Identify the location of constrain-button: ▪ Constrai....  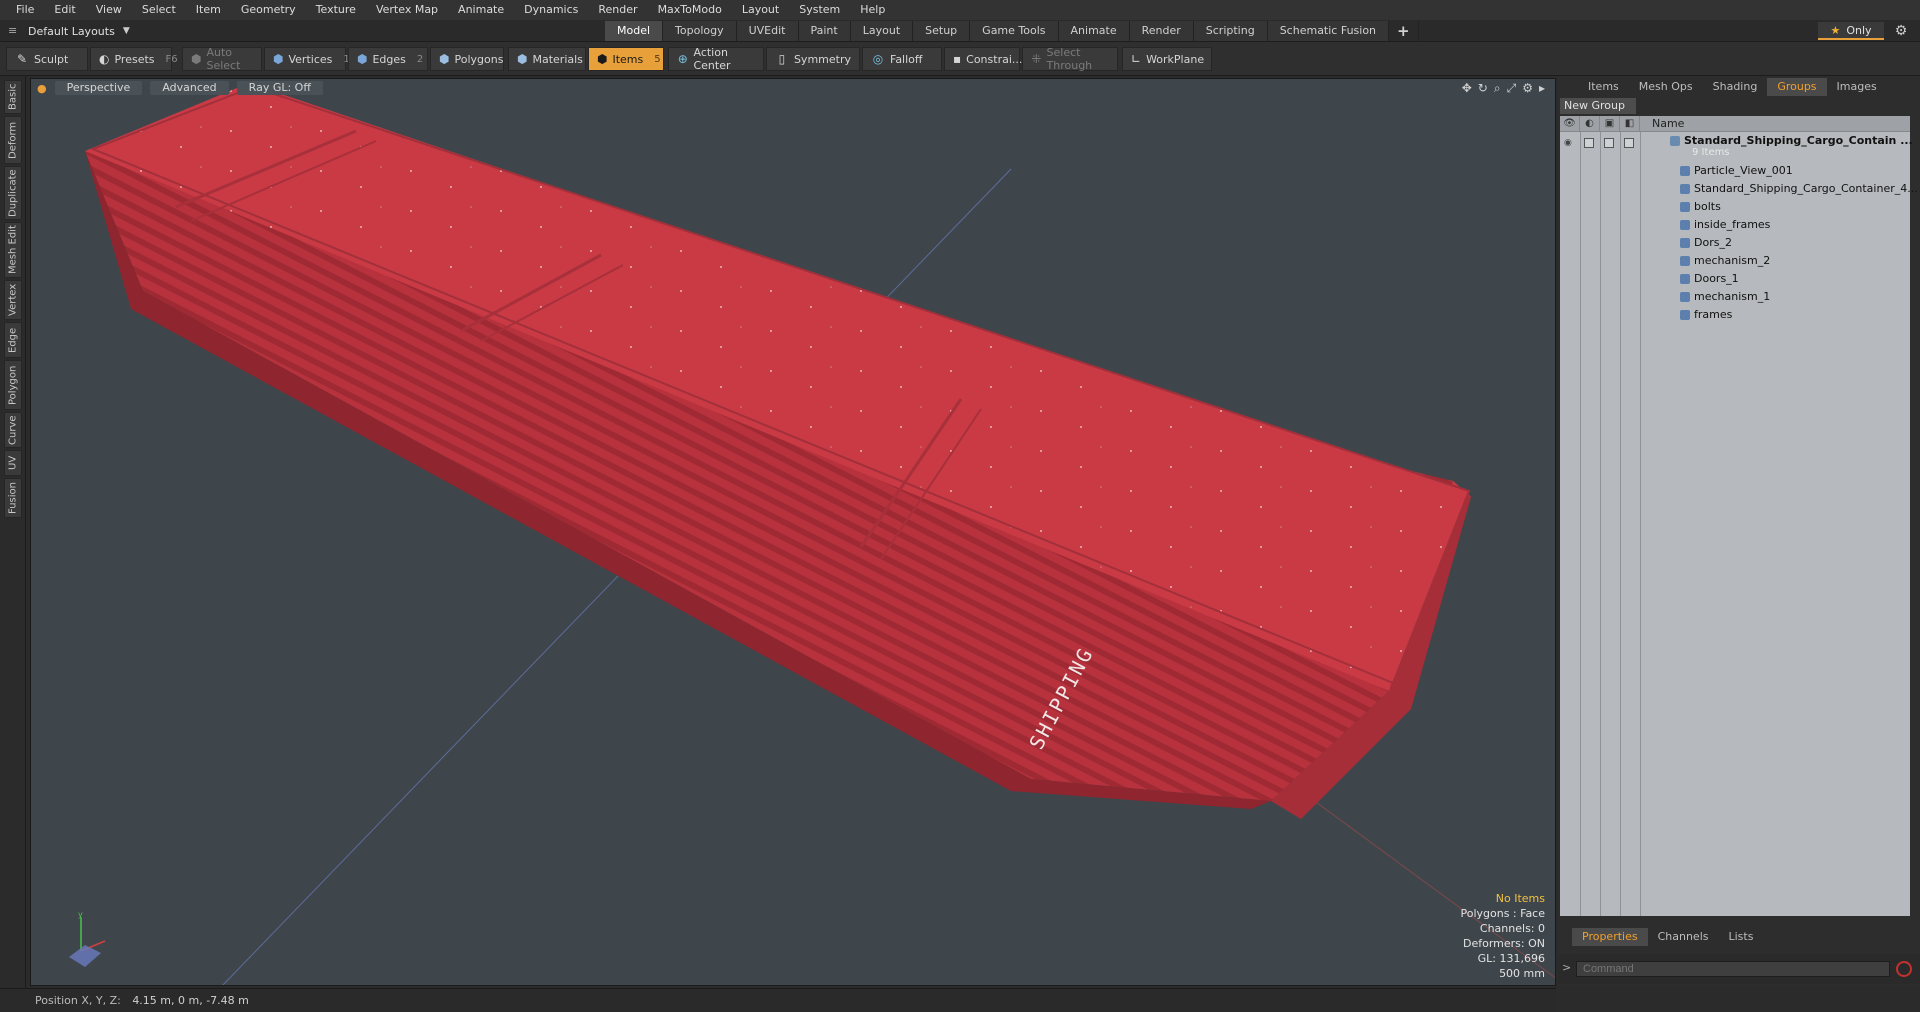
(983, 59).